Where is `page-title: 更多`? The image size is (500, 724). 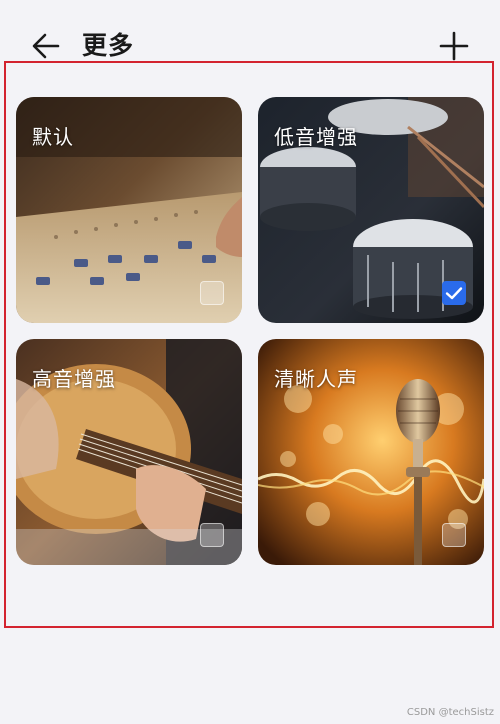 page-title: 更多 is located at coordinates (108, 45).